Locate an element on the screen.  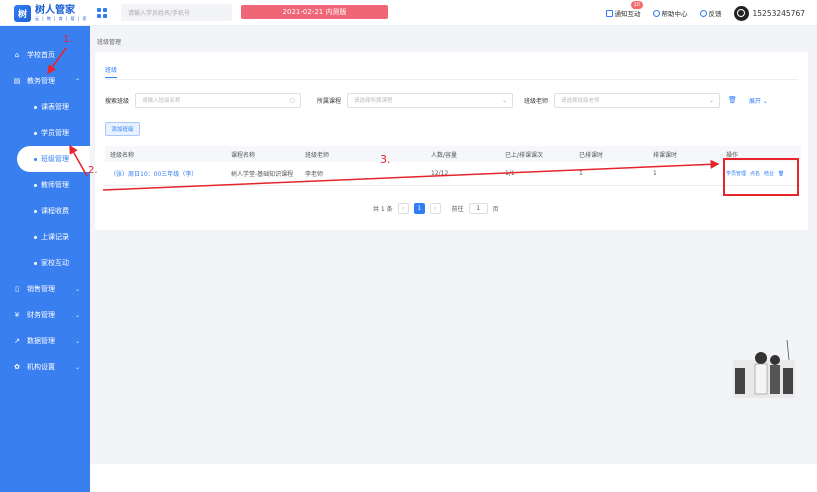
notice-count-badge: 10 is located at coordinates (636, 5).